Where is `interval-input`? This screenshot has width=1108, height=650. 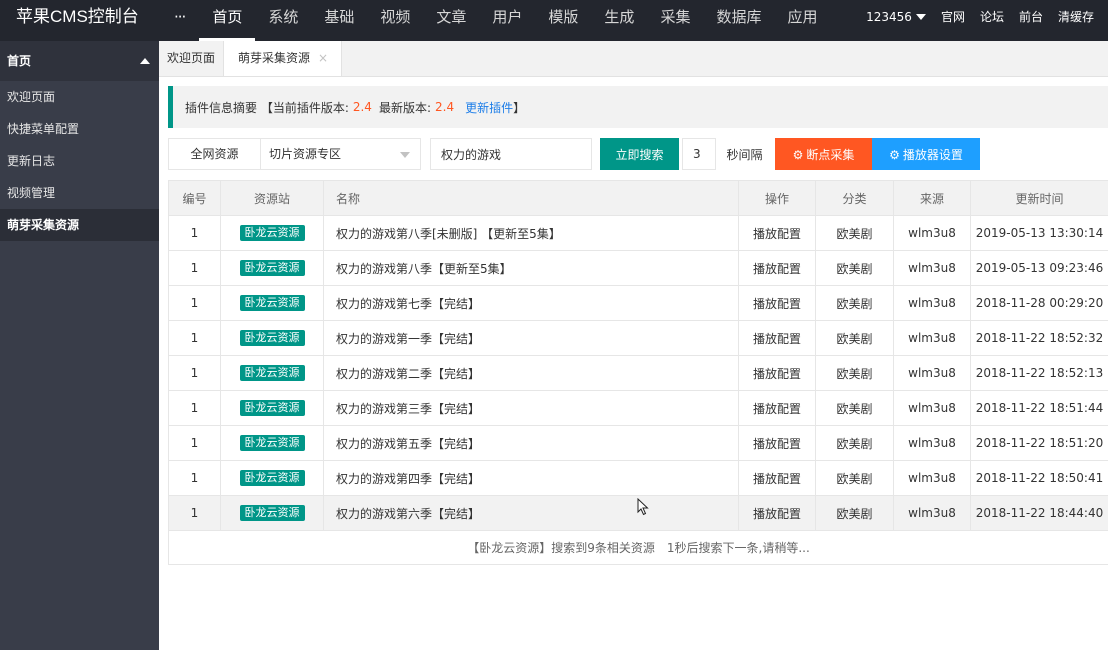
interval-input is located at coordinates (699, 154).